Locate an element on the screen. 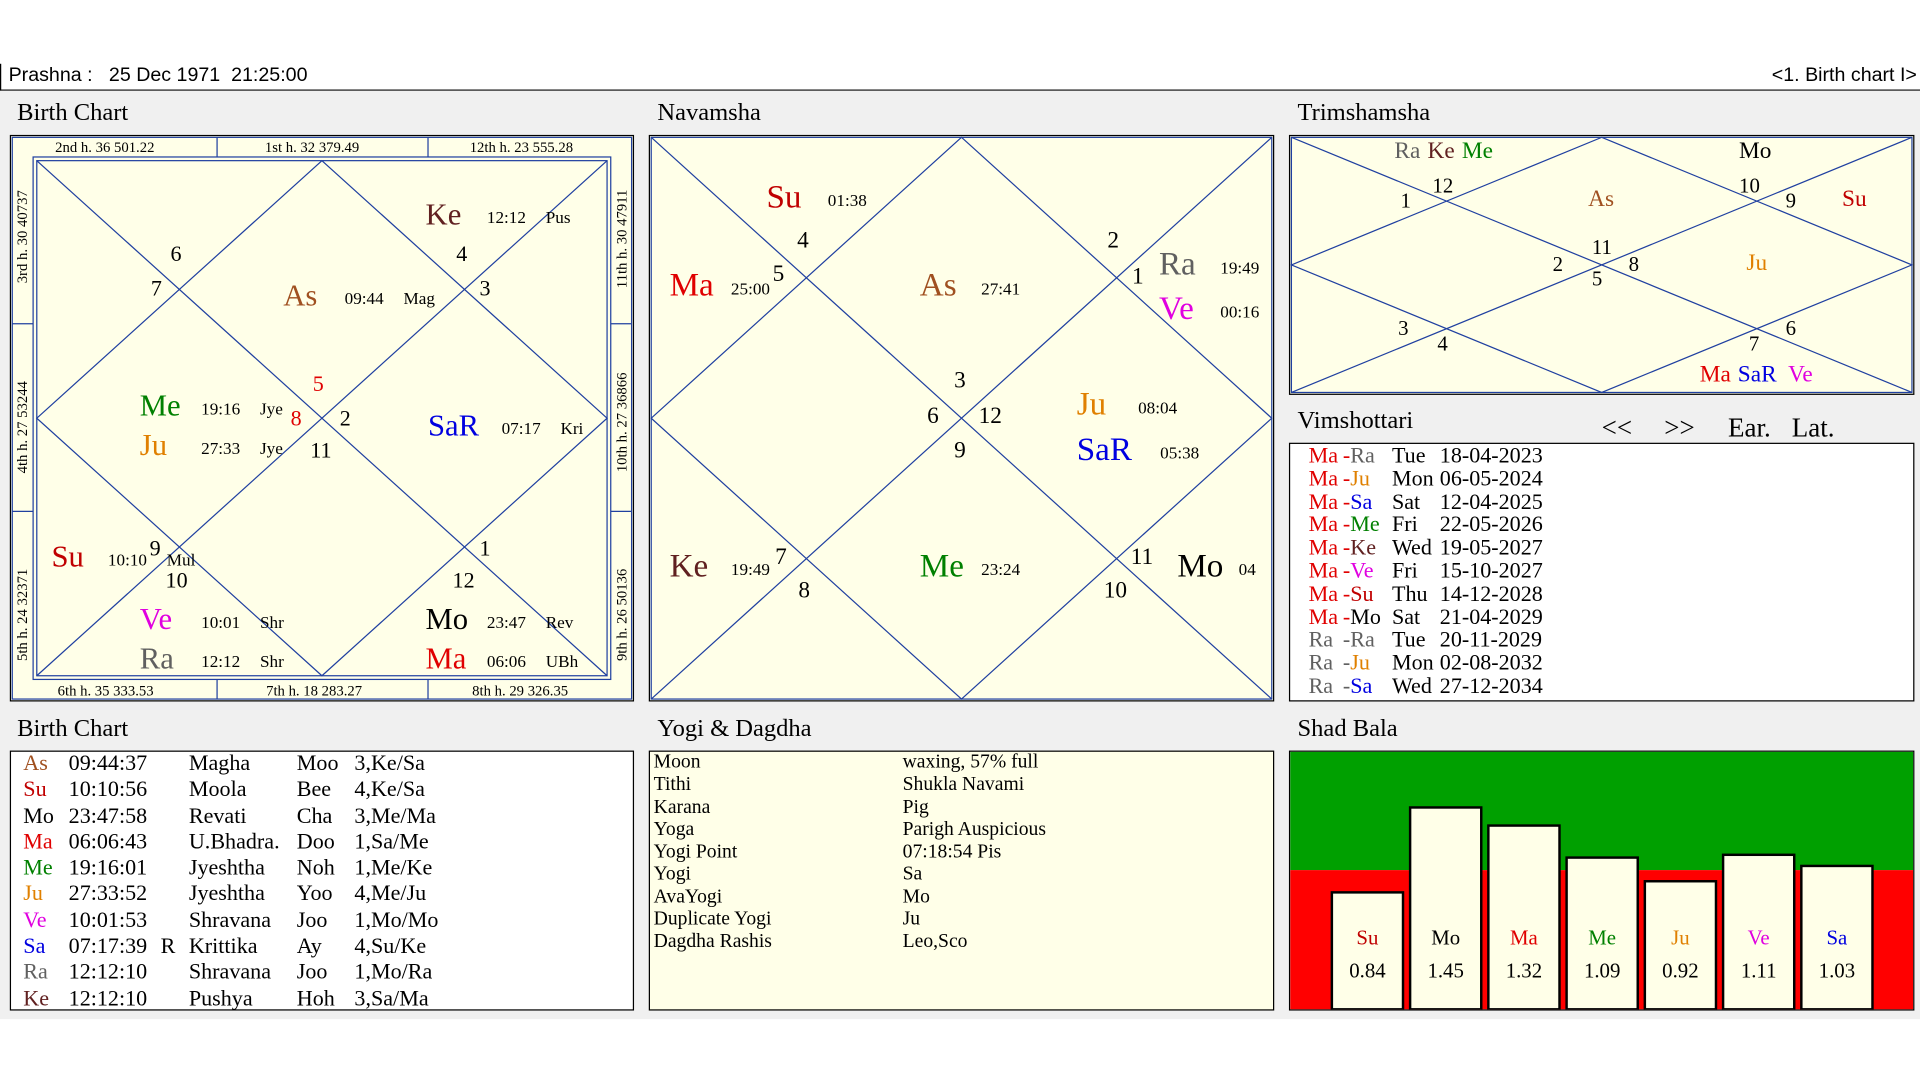  birth-planet-degree: 27:33 is located at coordinates (220, 448).